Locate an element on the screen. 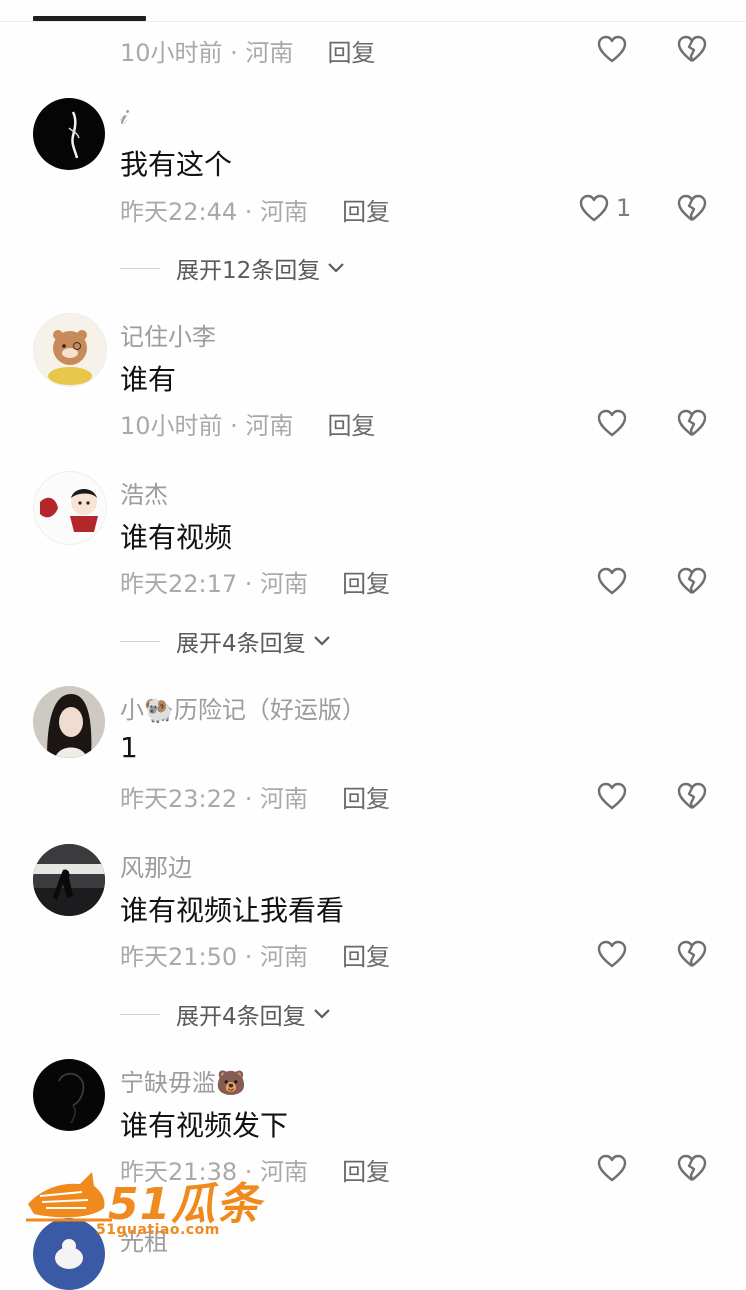 Image resolution: width=746 pixels, height=1290 pixels. comment-time: 昨天23:22 · 河南 is located at coordinates (214, 798).